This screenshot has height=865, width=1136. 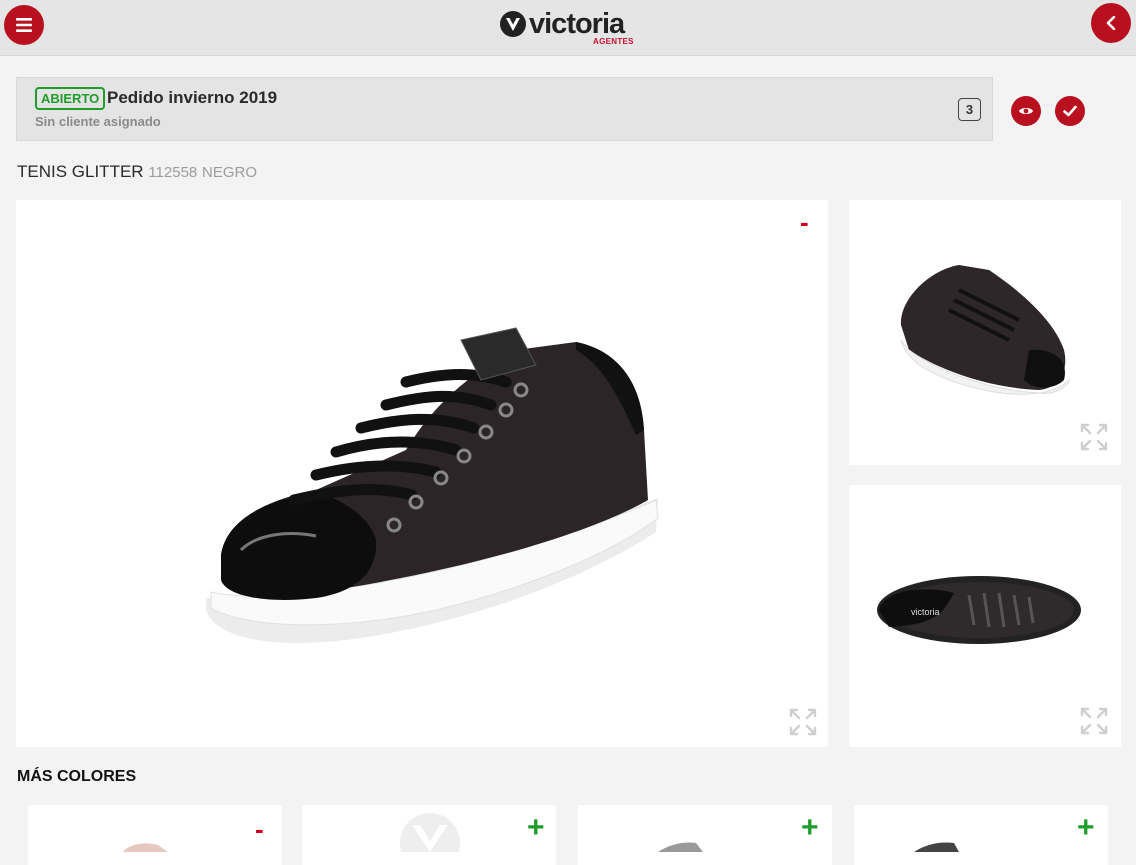 I want to click on confirm-order-button, so click(x=1070, y=111).